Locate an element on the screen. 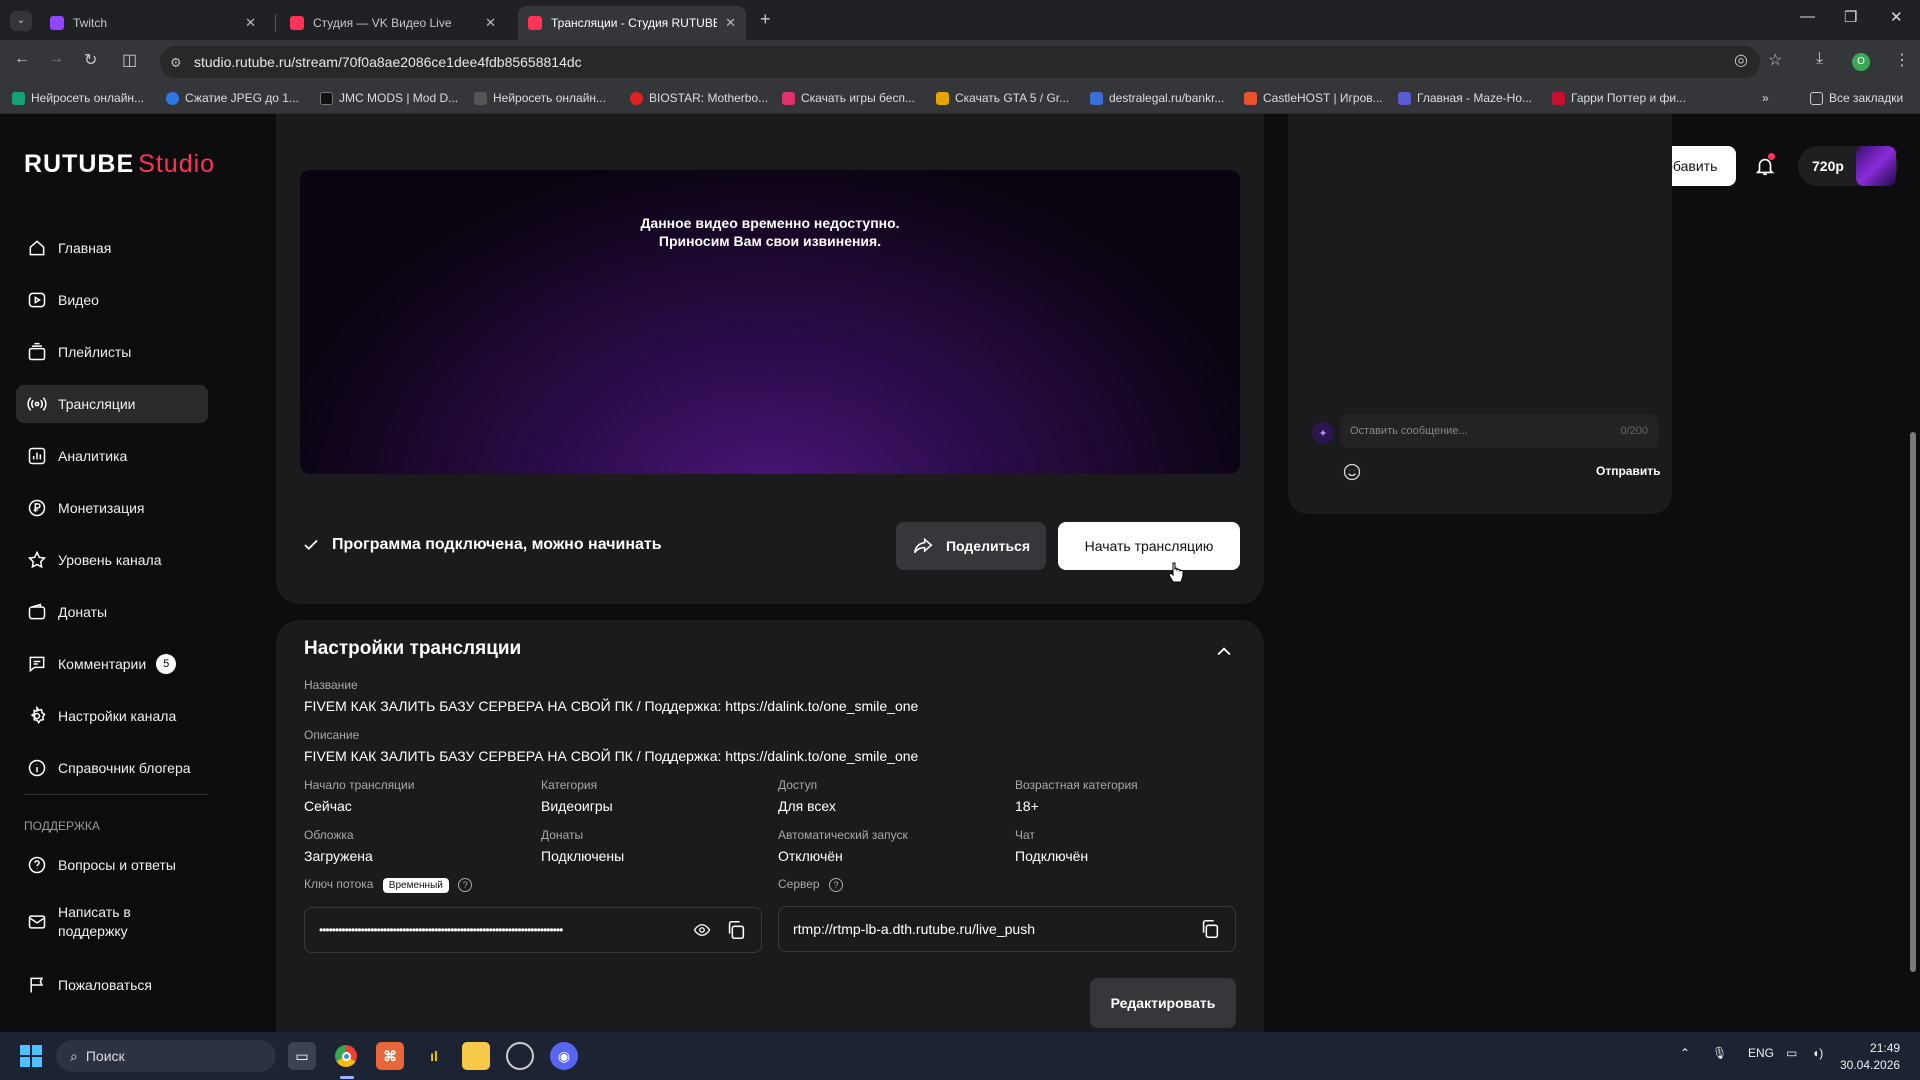  chevron-up-icon: ⌃ is located at coordinates (1685, 1053).